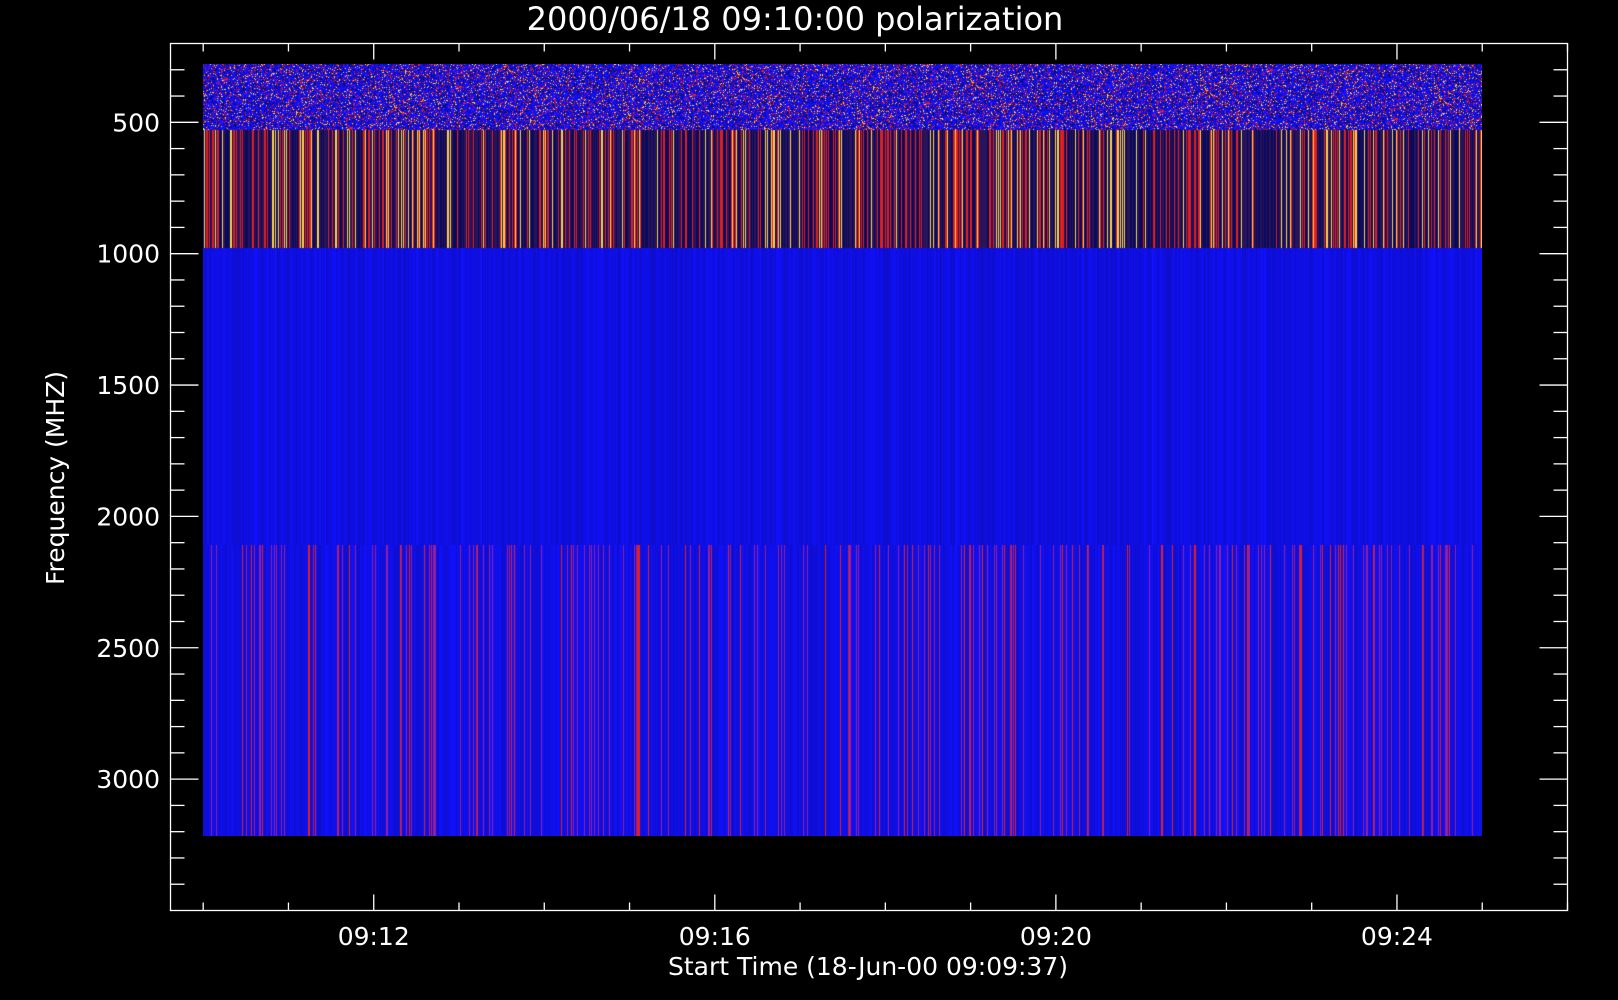 The width and height of the screenshot is (1618, 1000). I want to click on y-tick-label: 3000, so click(128, 779).